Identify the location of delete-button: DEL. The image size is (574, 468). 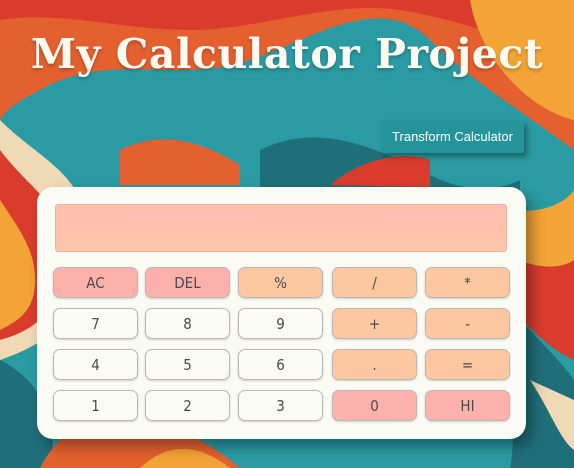
(187, 282).